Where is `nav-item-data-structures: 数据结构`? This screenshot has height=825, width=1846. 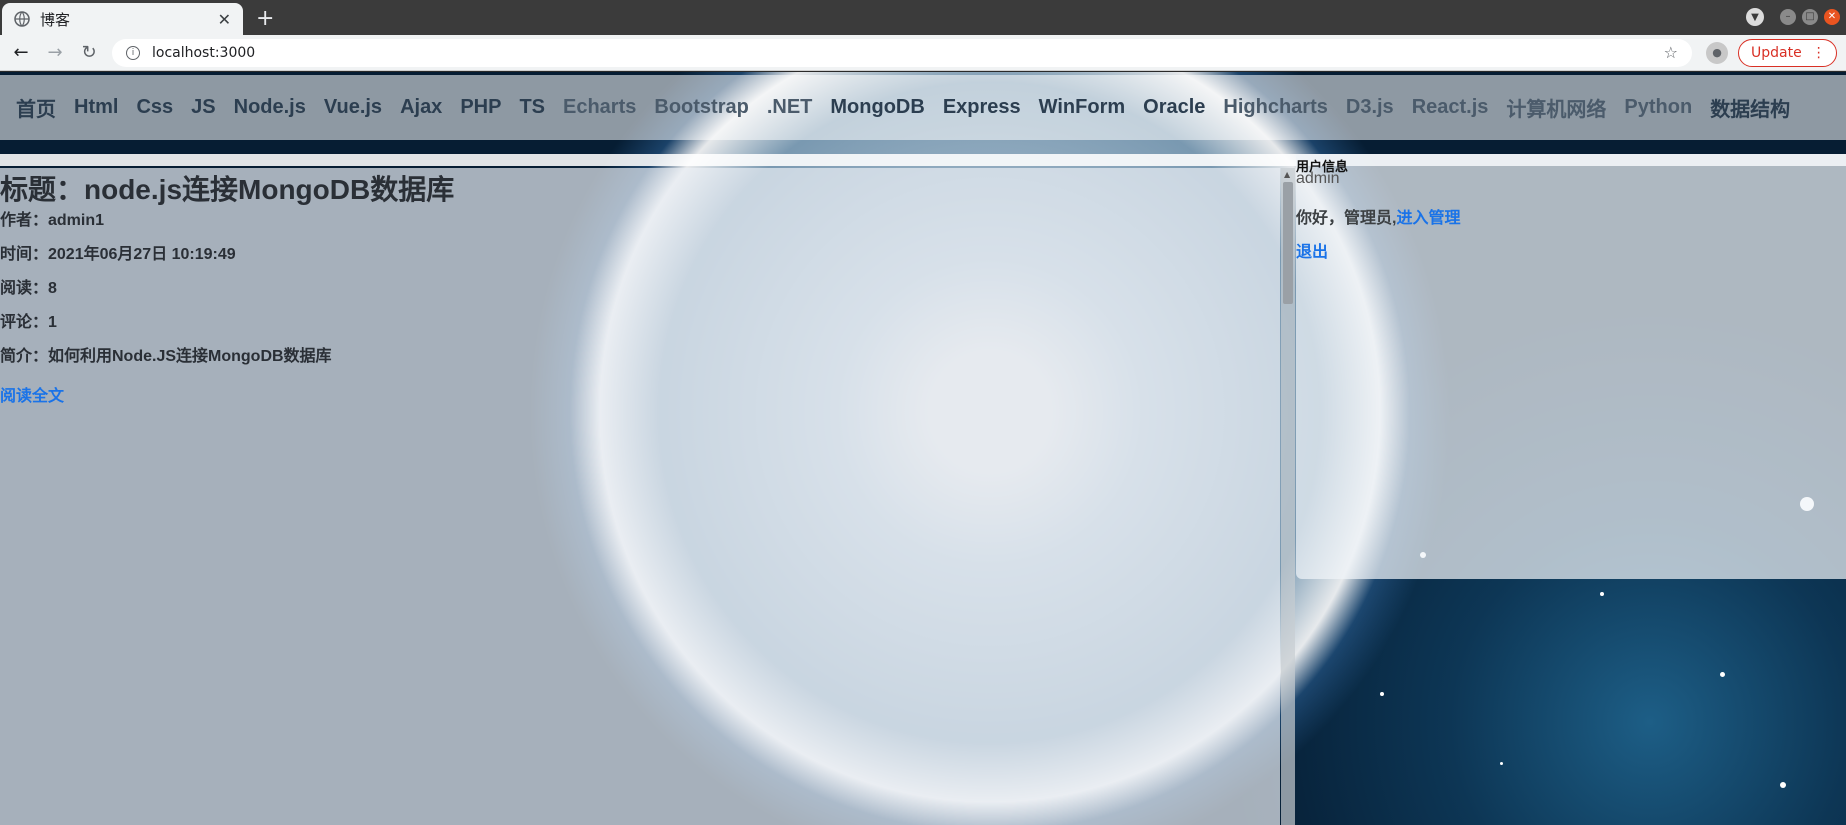 nav-item-data-structures: 数据结构 is located at coordinates (1750, 107).